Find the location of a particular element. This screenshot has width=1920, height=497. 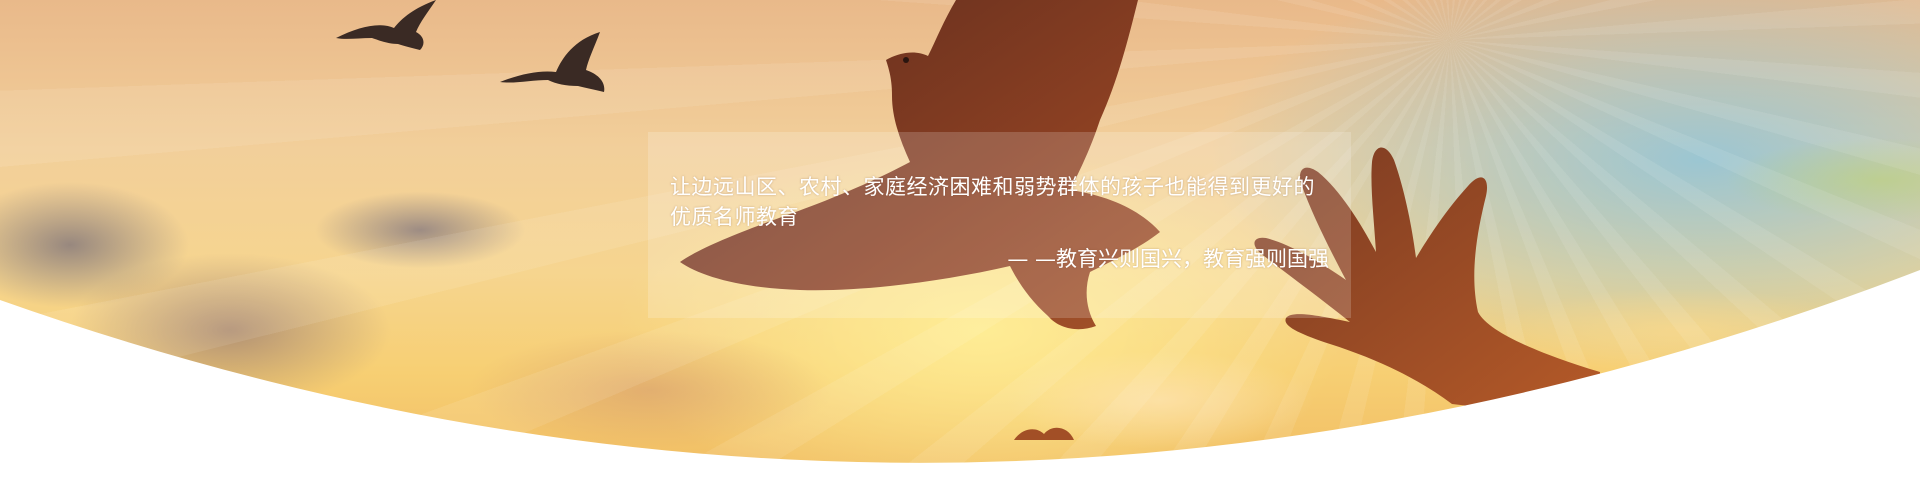

quote-attribution: — —教育兴则国兴，教育强则国强 is located at coordinates (1168, 259).